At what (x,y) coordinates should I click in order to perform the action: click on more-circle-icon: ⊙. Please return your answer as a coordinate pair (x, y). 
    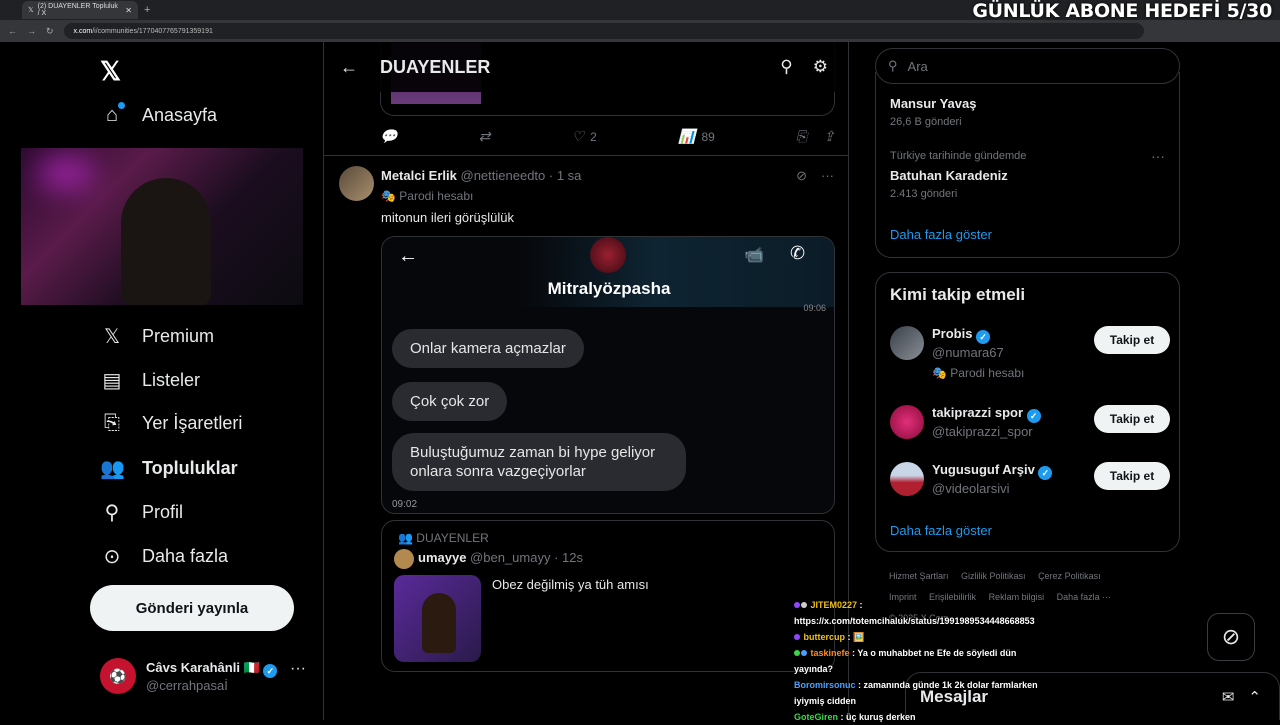
    Looking at the image, I should click on (112, 557).